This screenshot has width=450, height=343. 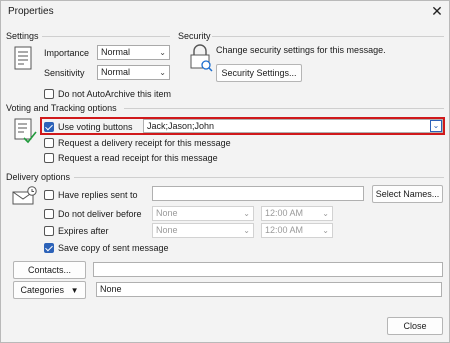 I want to click on read-receipt-label: Request a read receipt for this message, so click(x=138, y=158).